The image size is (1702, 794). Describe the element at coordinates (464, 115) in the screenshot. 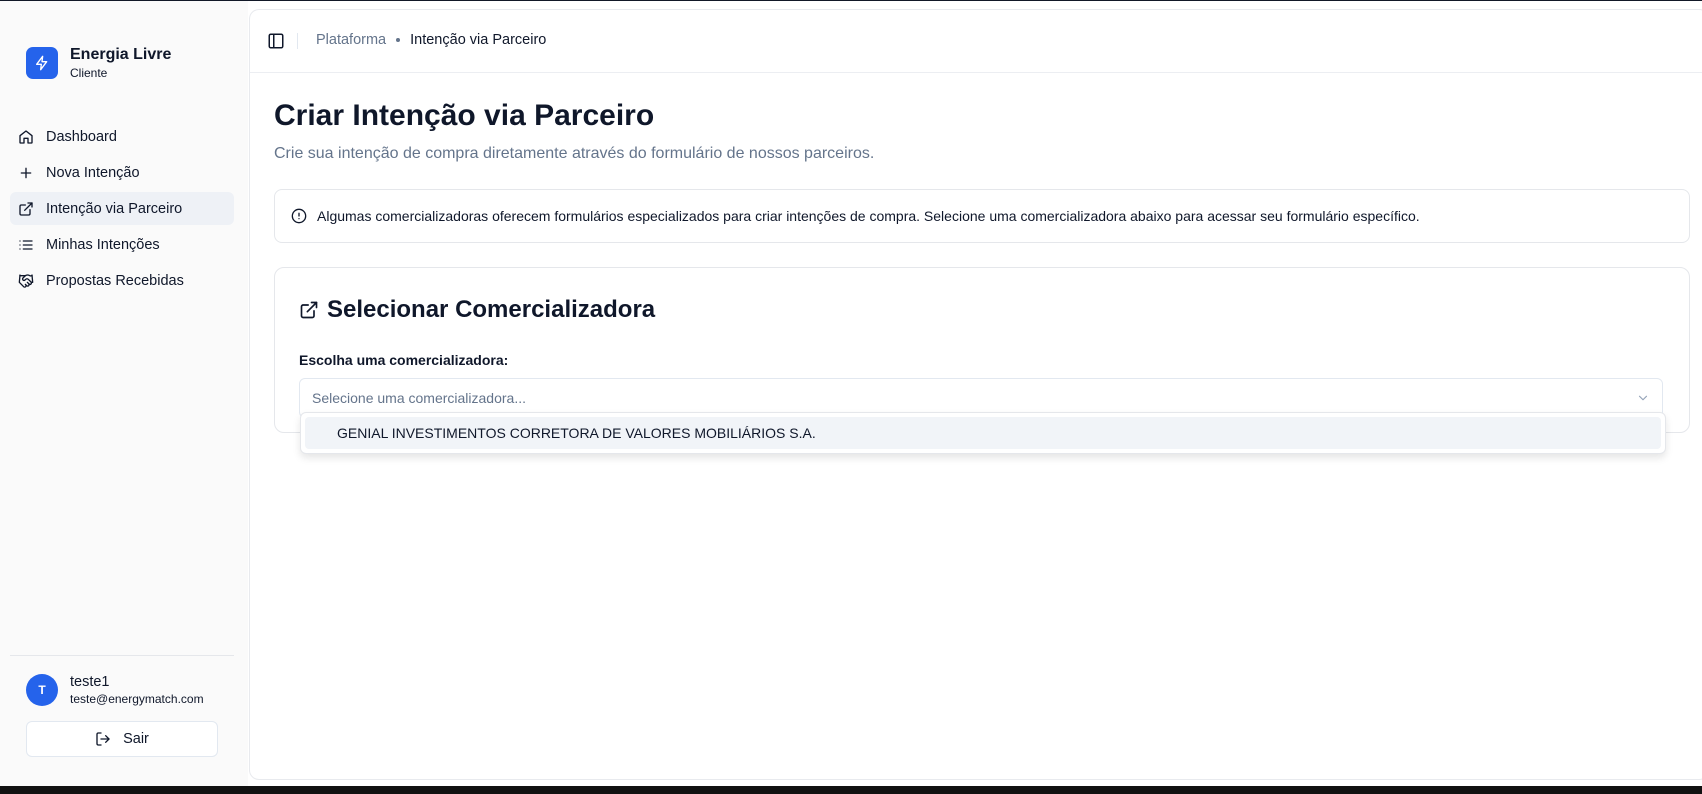

I see `page-title: Criar Intenção via Parceiro` at that location.